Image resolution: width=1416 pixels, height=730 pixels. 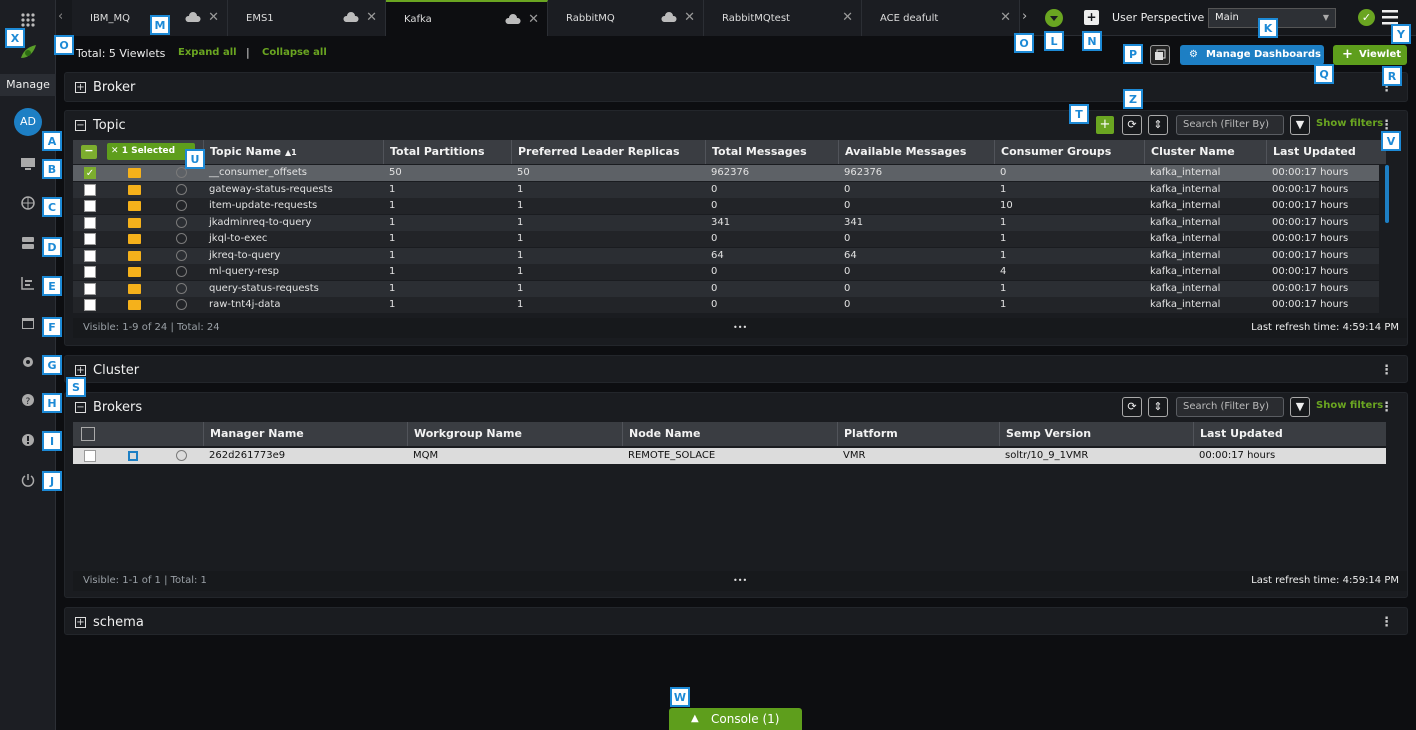 I want to click on column-header: Manager Name, so click(x=305, y=434).